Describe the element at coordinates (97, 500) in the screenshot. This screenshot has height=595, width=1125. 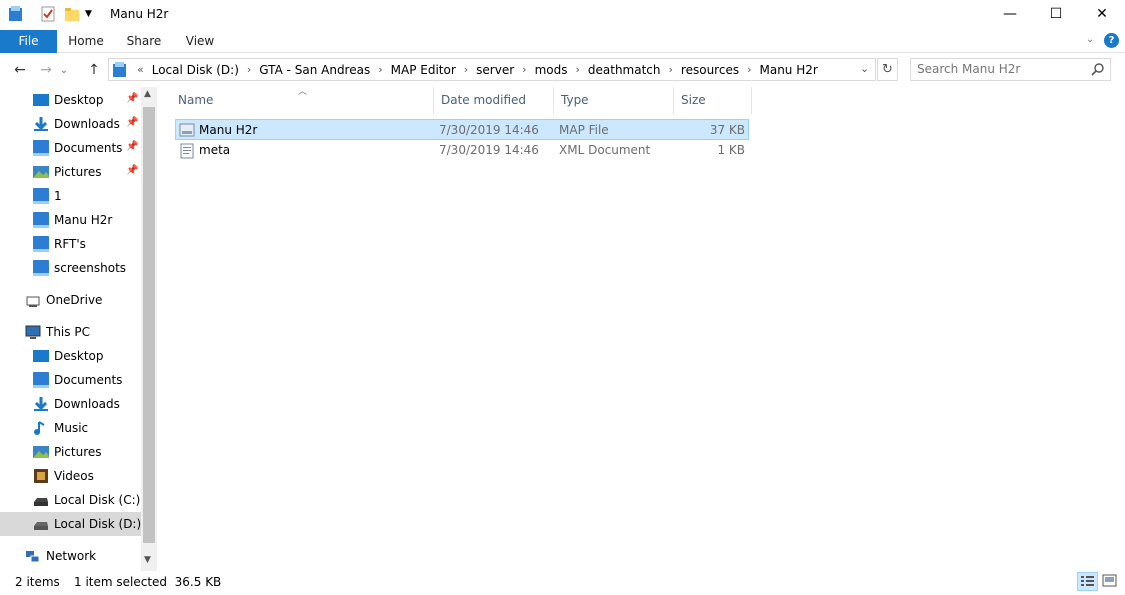
I see `sidebar-item-label: Local Disk (C:)` at that location.